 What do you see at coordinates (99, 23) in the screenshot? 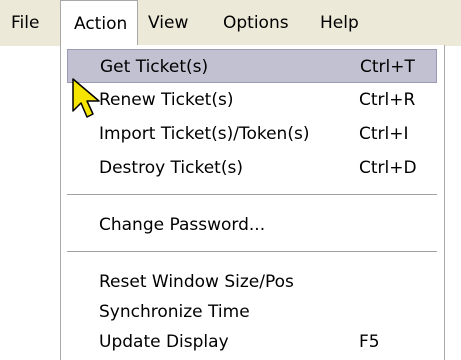
I see `menu-action: Action` at bounding box center [99, 23].